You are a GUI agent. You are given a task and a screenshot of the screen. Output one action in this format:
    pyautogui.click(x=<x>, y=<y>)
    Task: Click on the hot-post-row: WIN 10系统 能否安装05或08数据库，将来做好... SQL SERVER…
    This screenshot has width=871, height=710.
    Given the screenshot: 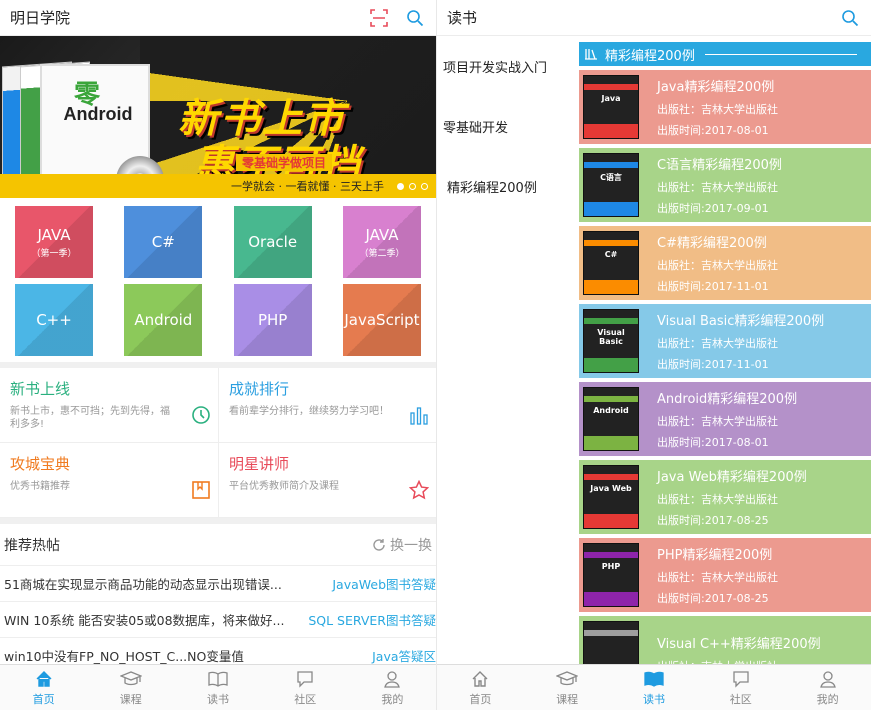 What is the action you would take?
    pyautogui.click(x=218, y=620)
    